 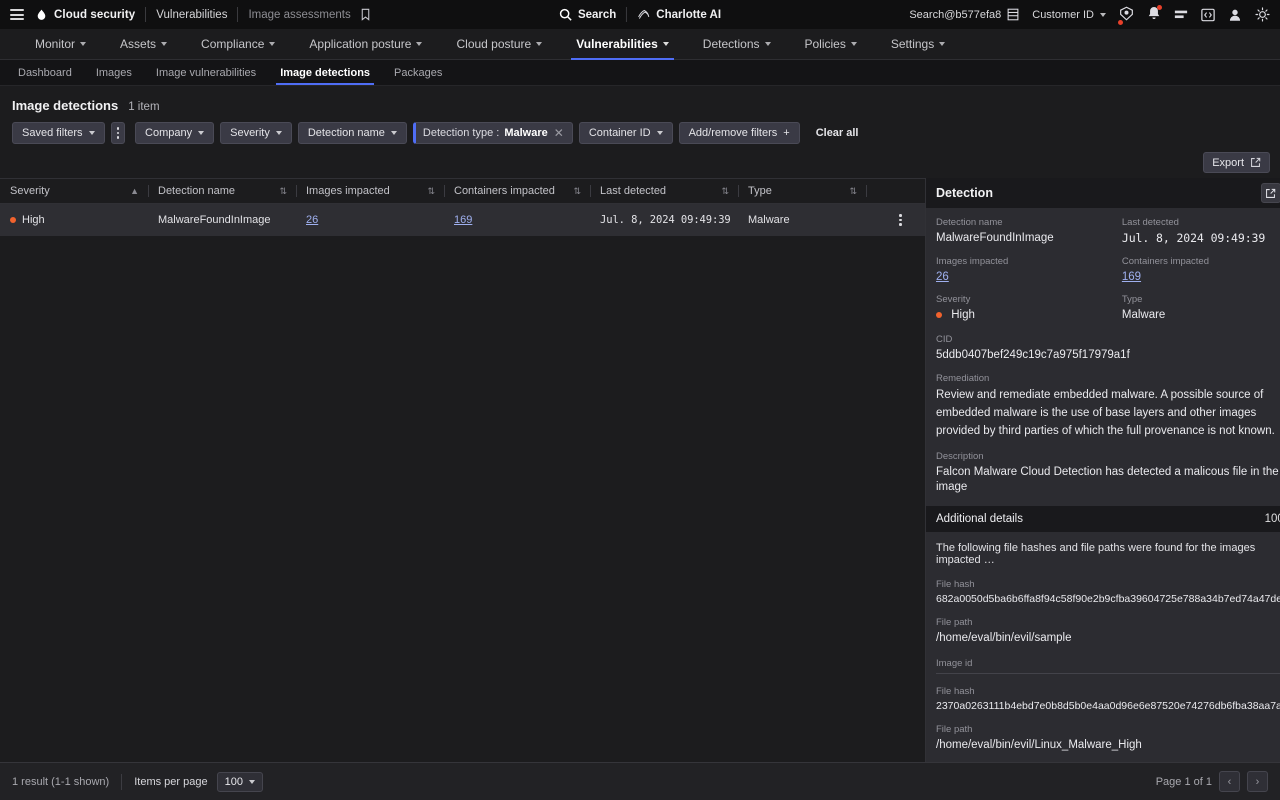 What do you see at coordinates (418, 72) in the screenshot?
I see `tab-packages: Packages` at bounding box center [418, 72].